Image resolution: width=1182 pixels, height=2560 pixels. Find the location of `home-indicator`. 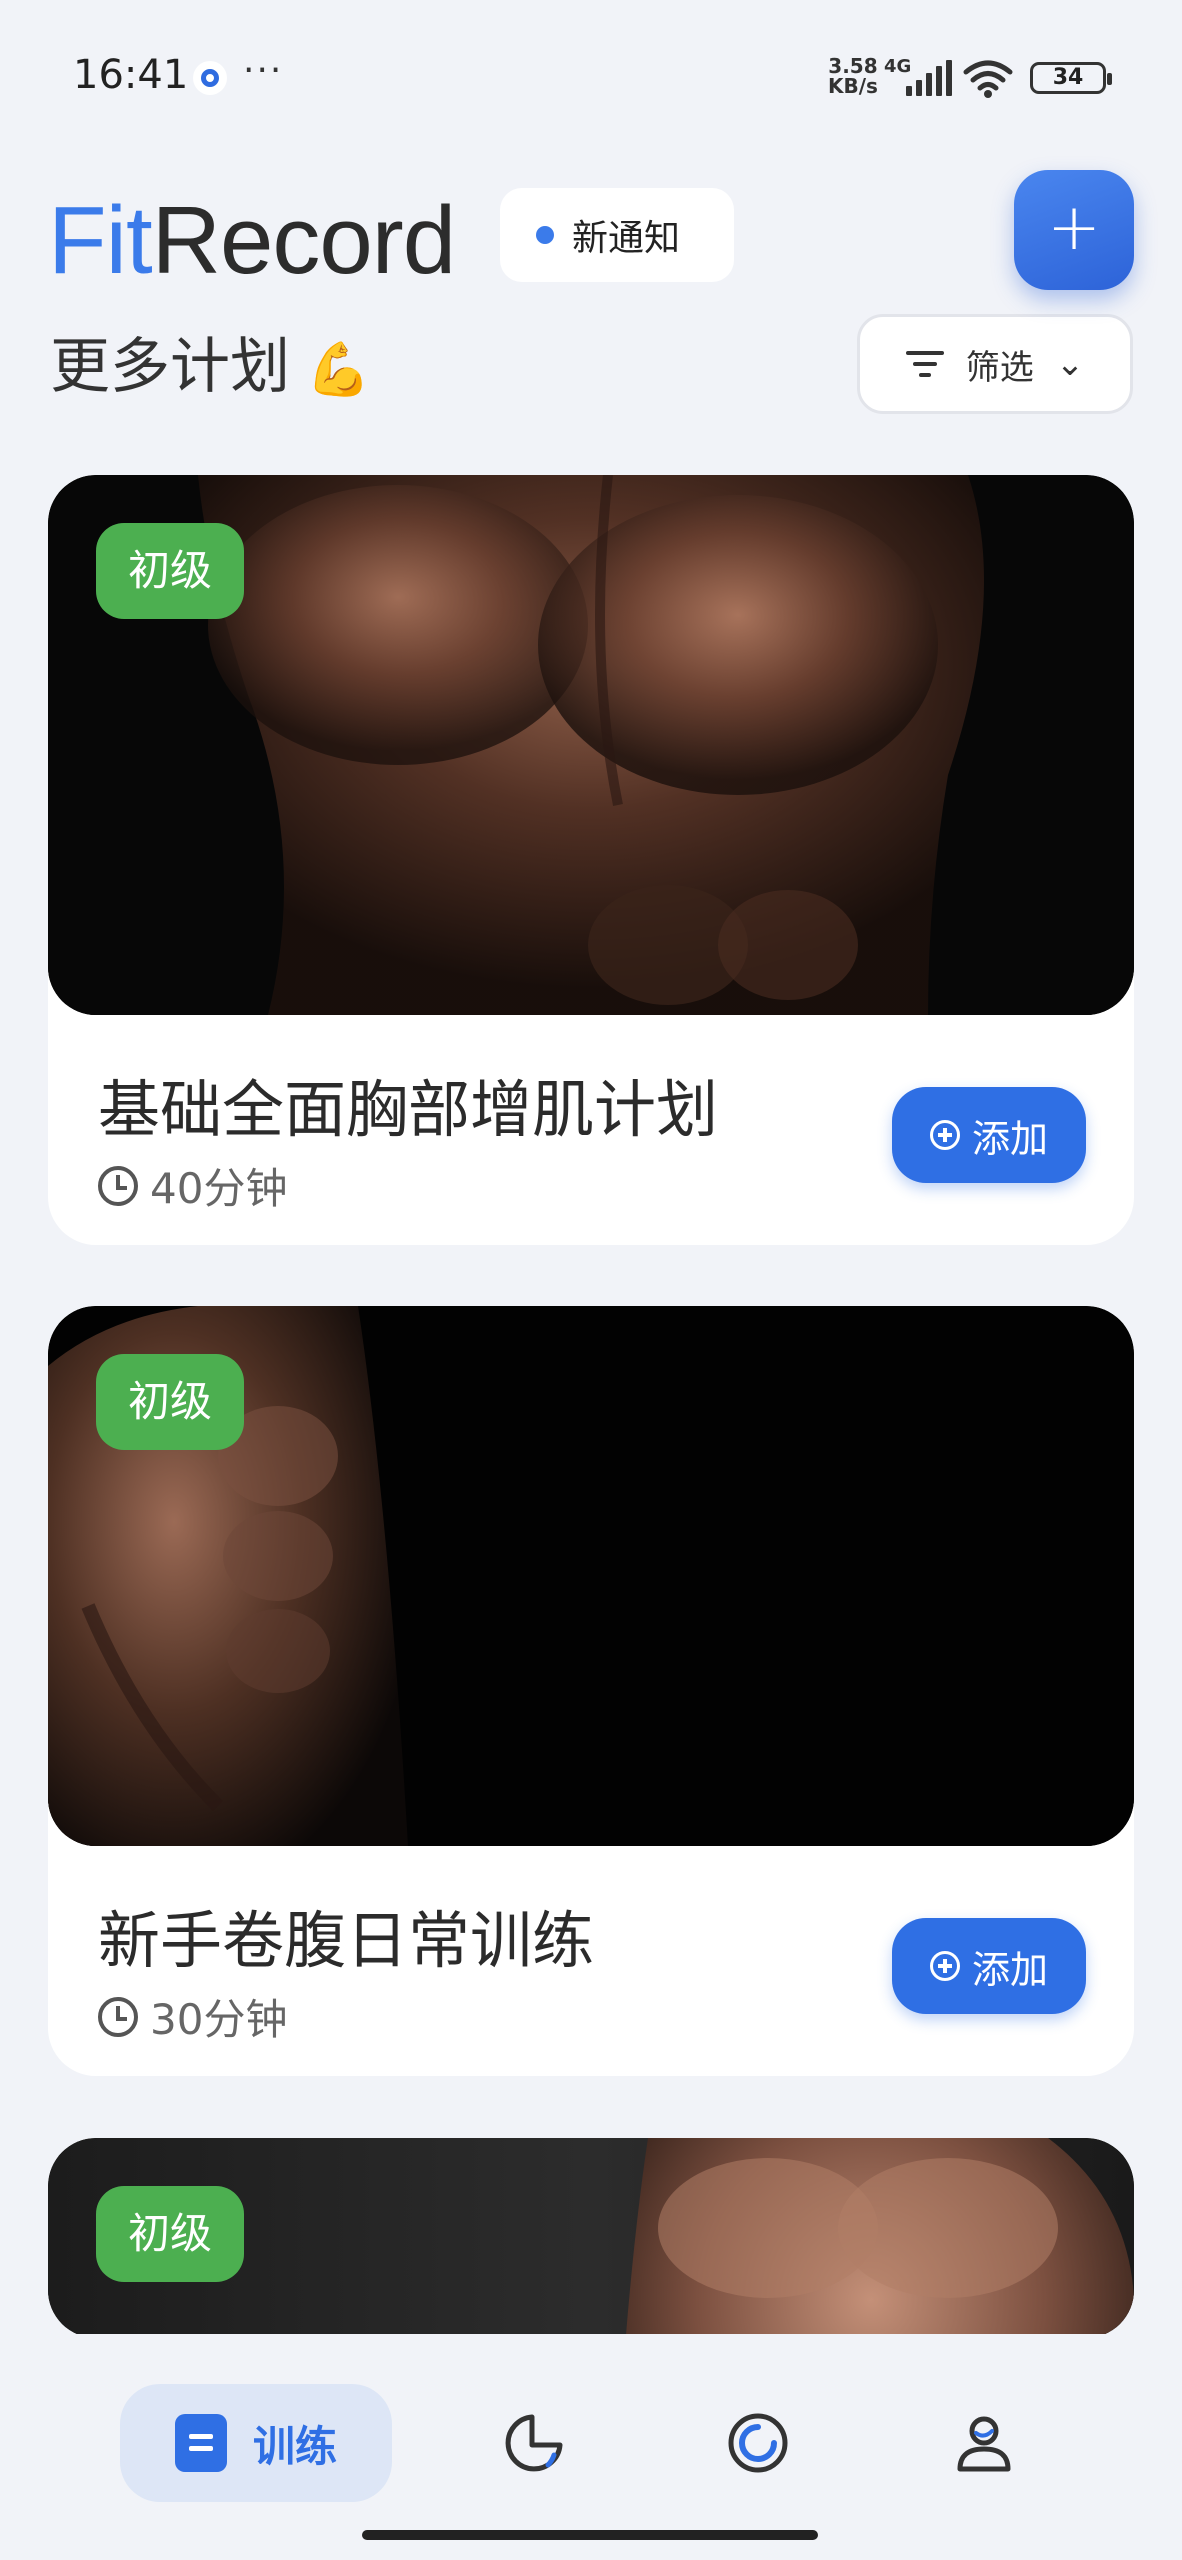

home-indicator is located at coordinates (590, 2535).